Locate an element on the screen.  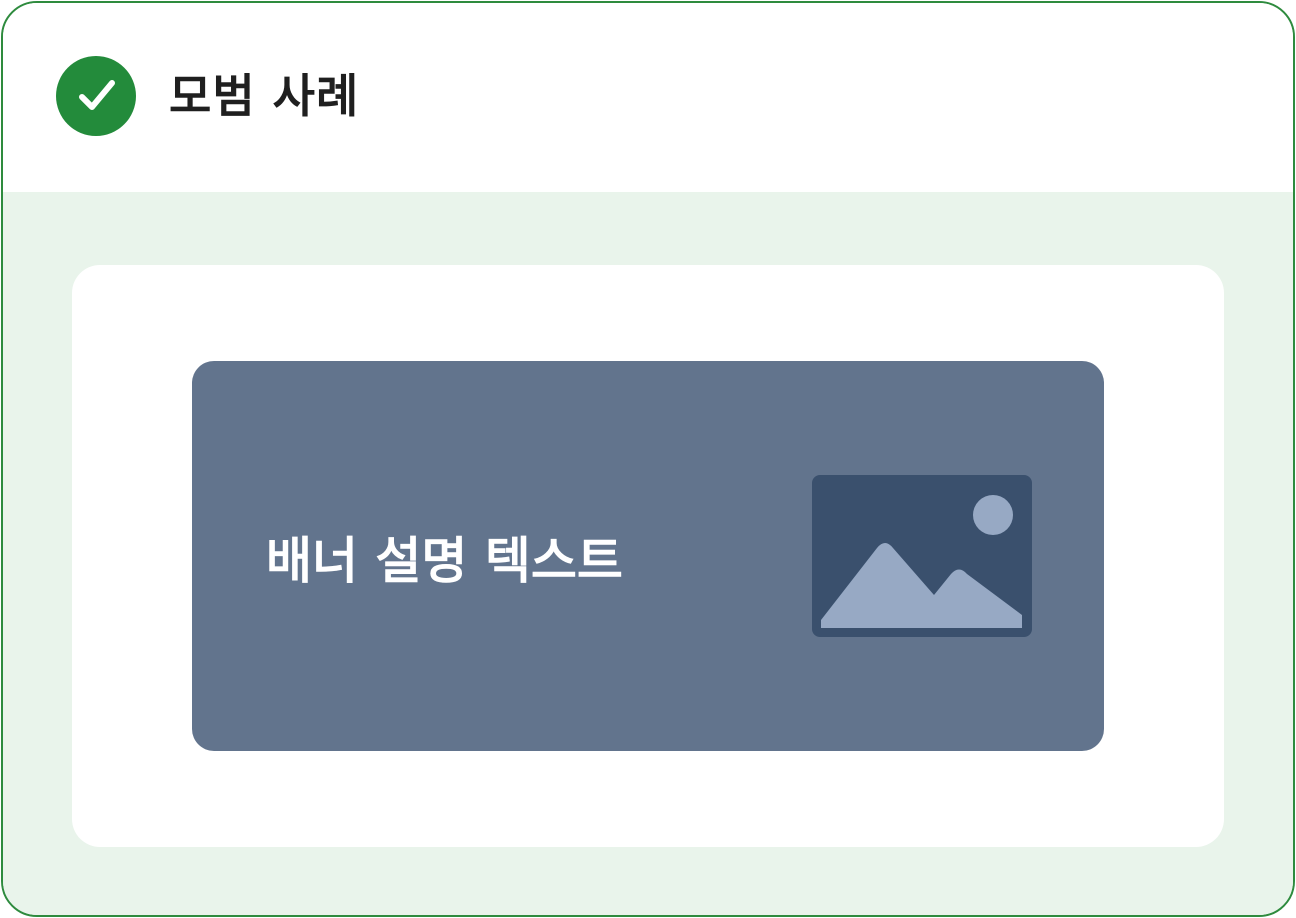
image-placeholder-icon is located at coordinates (922, 556).